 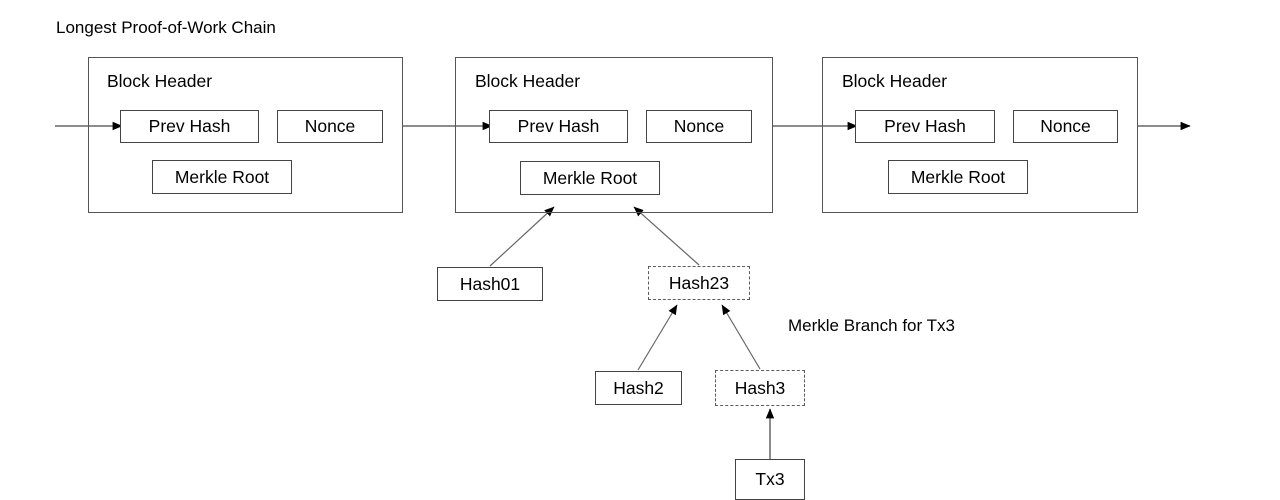 I want to click on arrow-hash23-to-merkle-root, so click(x=666, y=236).